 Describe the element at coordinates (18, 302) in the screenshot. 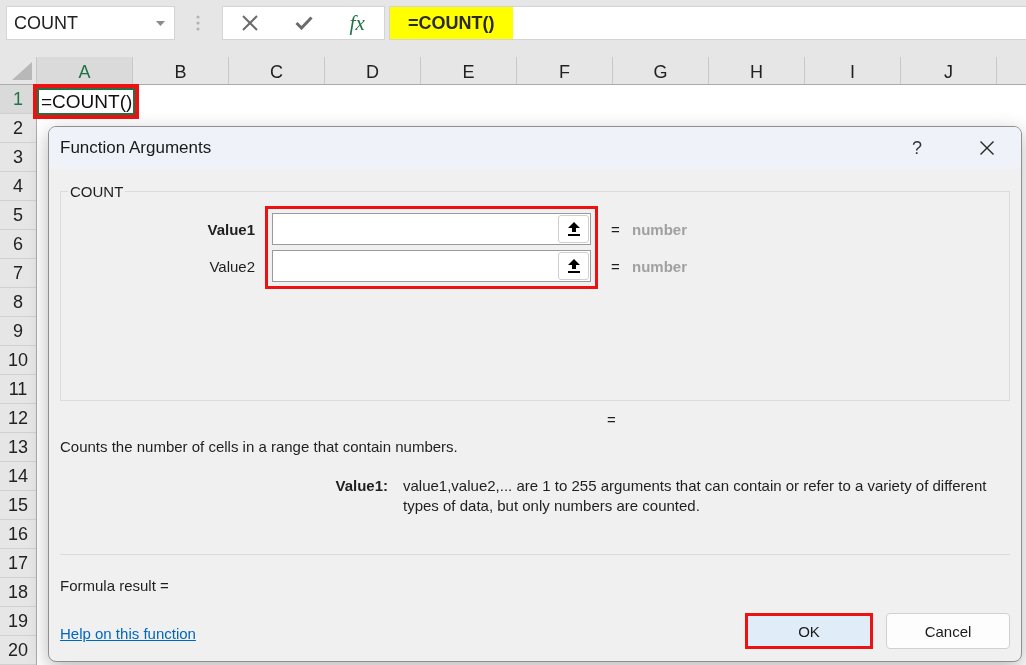

I see `row-header: 8` at that location.